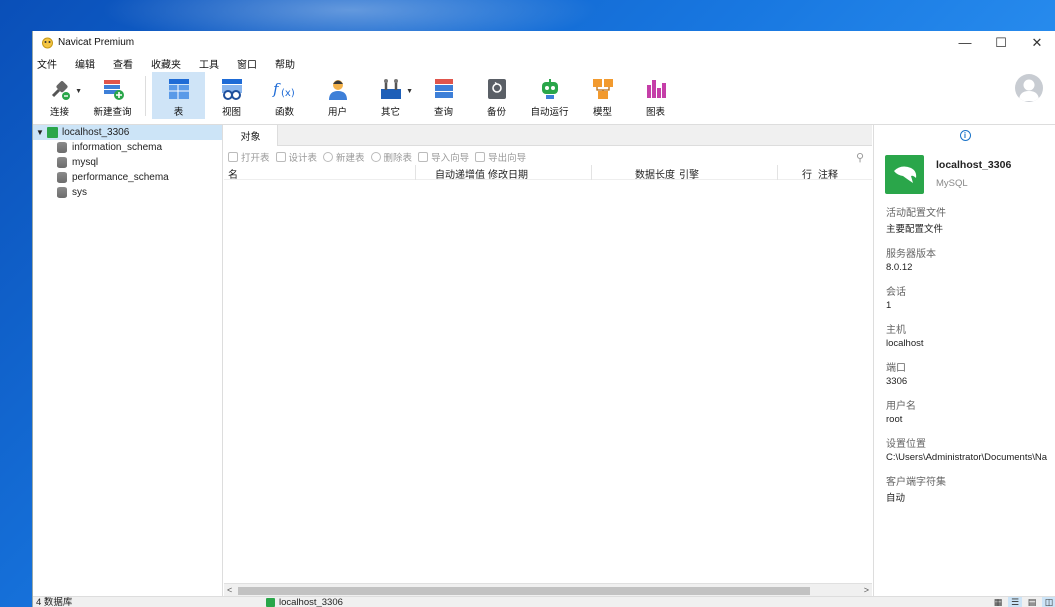 This screenshot has height=607, width=1055. Describe the element at coordinates (866, 590) in the screenshot. I see `scroll-right-icon: >` at that location.